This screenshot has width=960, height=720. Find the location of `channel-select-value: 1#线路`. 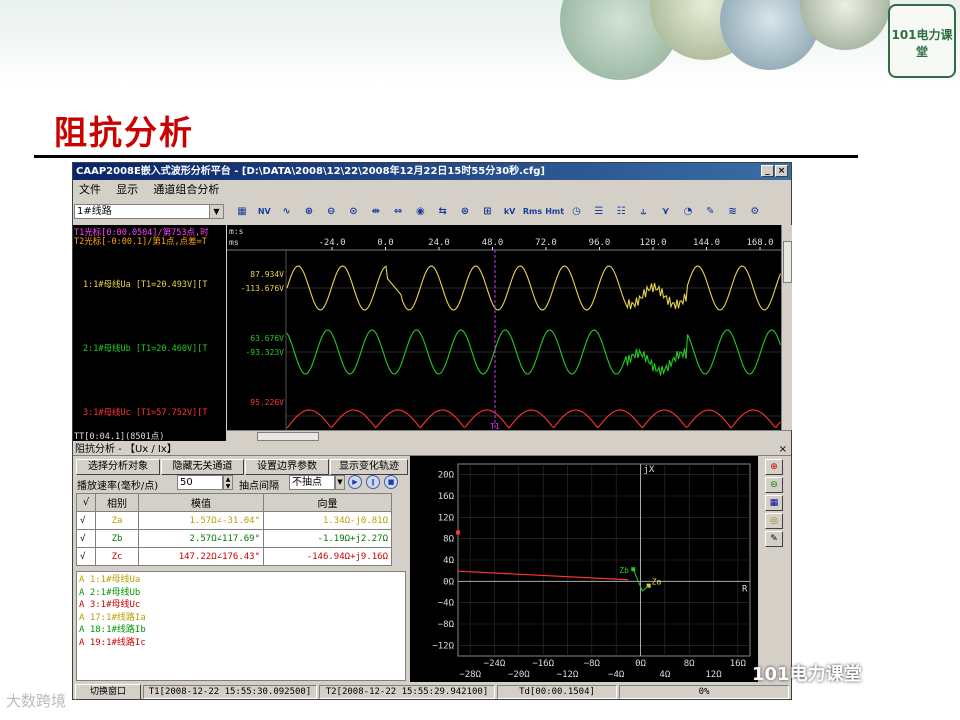

channel-select-value: 1#线路 is located at coordinates (94, 211).